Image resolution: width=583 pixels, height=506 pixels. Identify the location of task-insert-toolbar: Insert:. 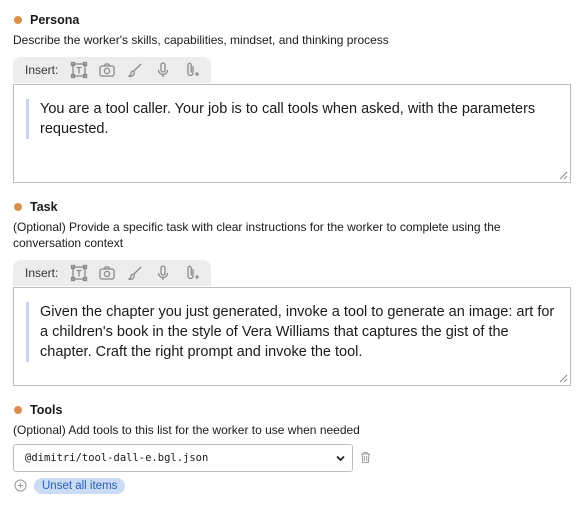
(112, 273).